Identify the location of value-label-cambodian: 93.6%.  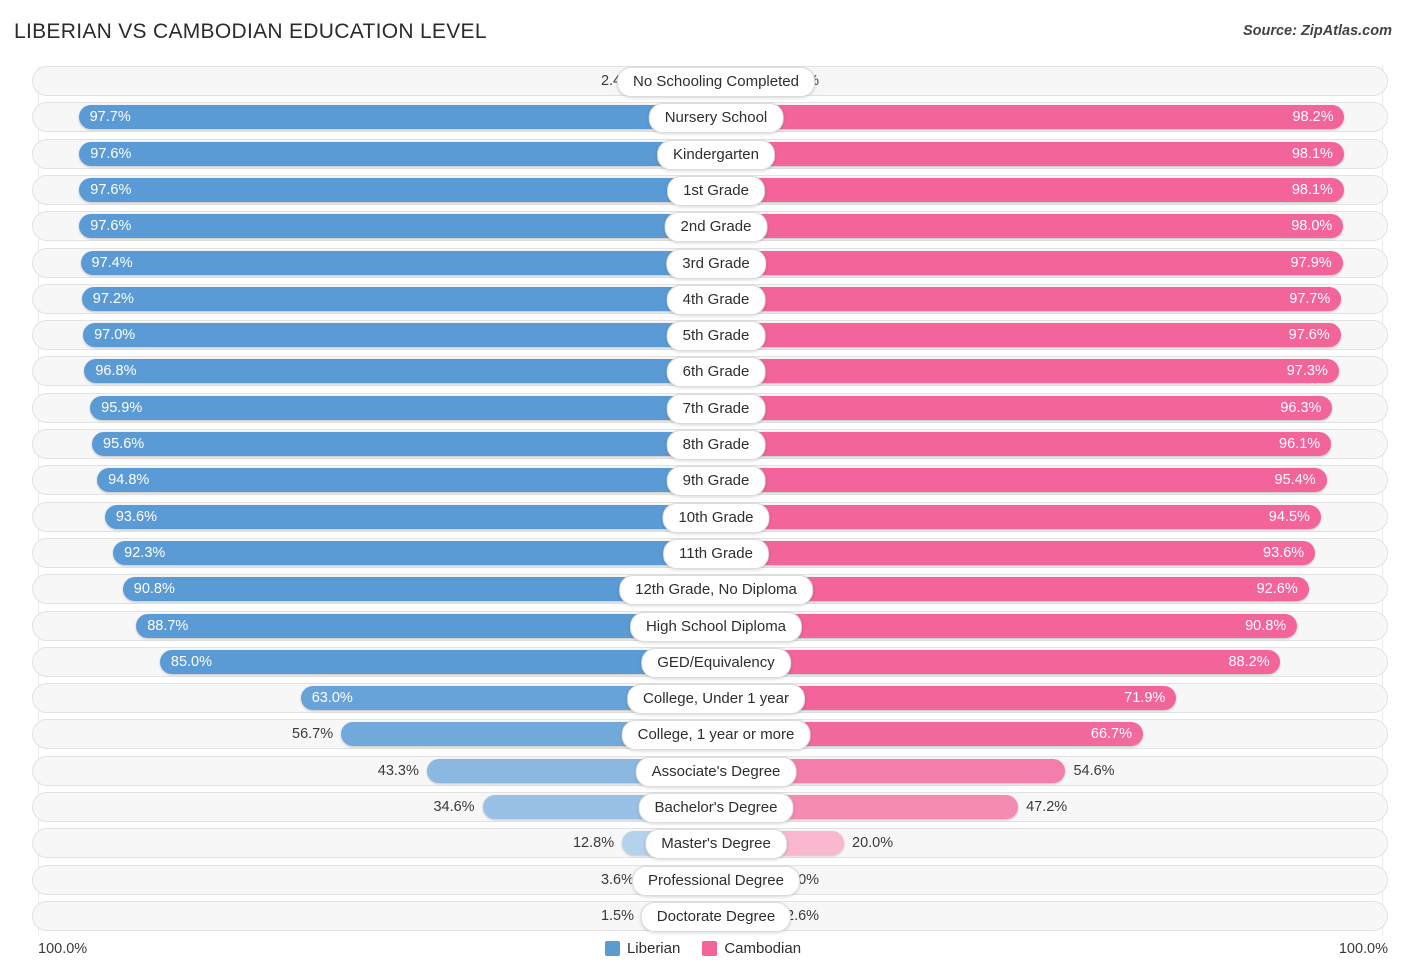
(1284, 552).